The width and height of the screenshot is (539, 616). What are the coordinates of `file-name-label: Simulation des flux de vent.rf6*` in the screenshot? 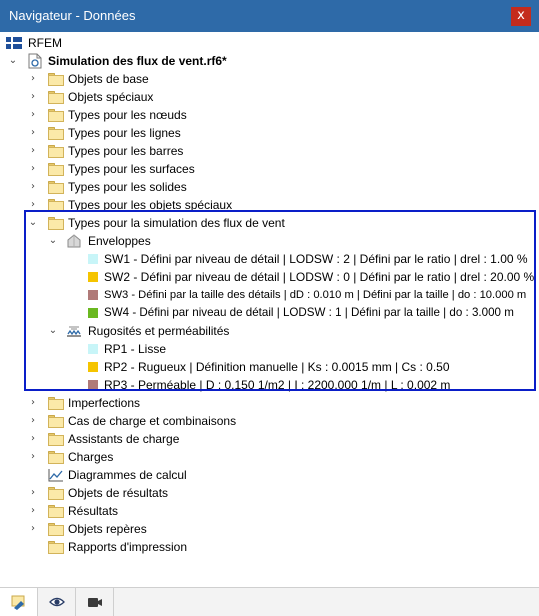 It's located at (137, 61).